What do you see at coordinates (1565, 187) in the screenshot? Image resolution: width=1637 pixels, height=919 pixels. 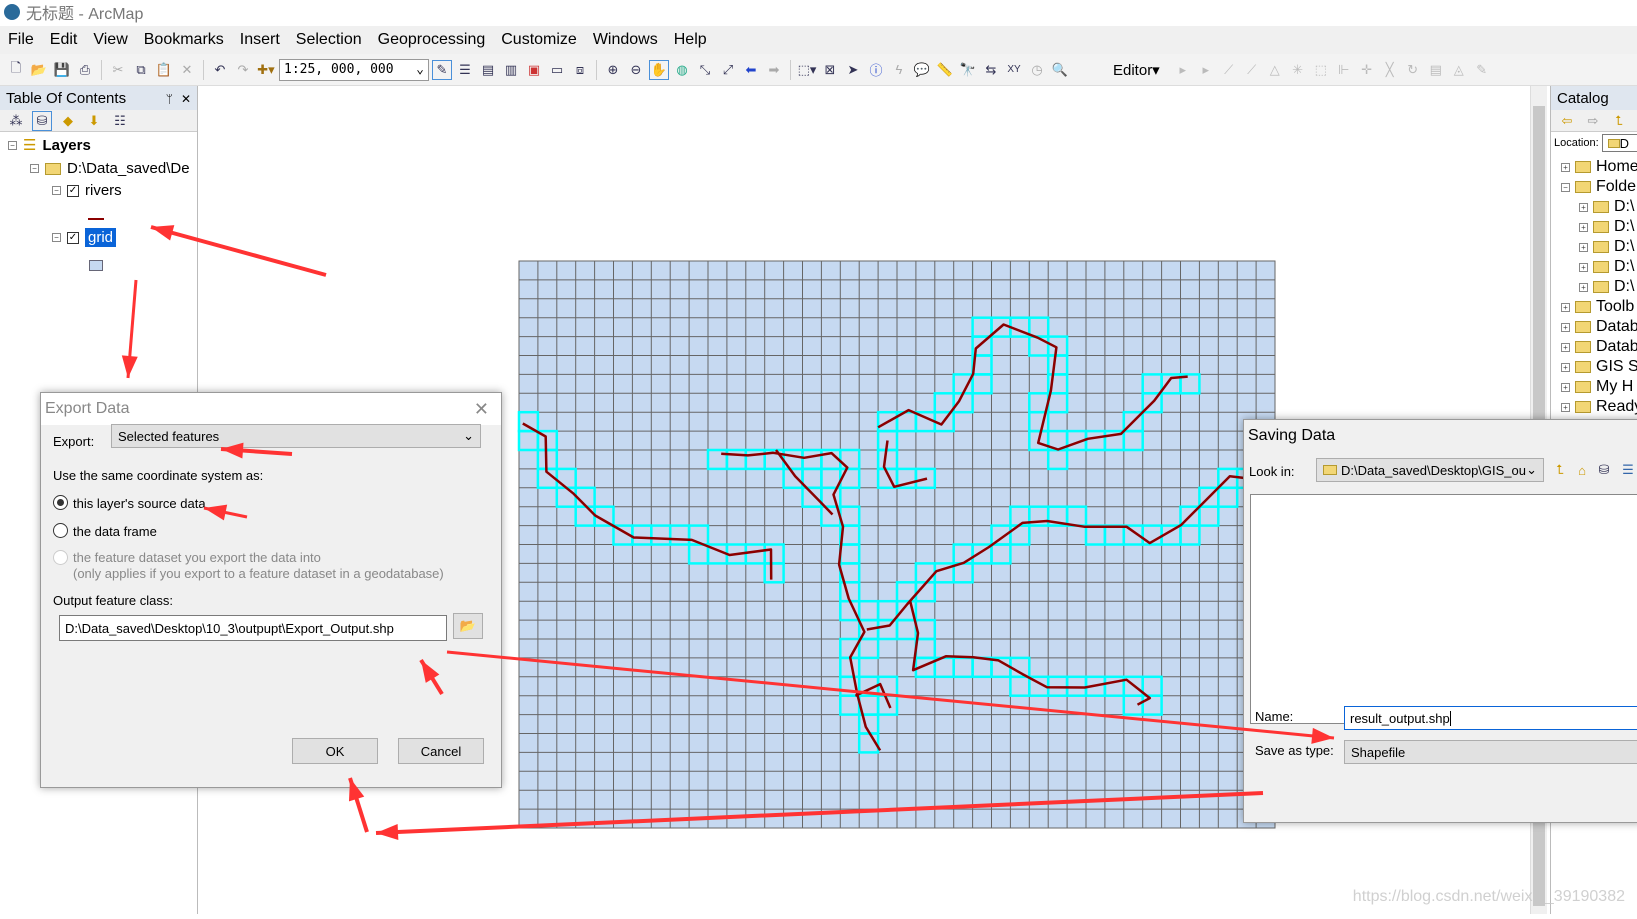 I see `expand-icon: −` at bounding box center [1565, 187].